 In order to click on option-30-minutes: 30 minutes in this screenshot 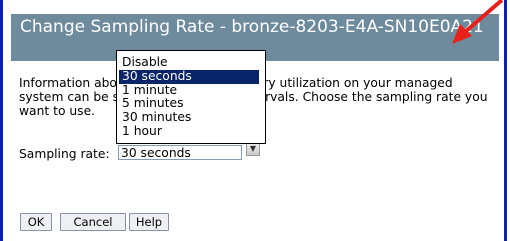, I will do `click(189, 117)`.